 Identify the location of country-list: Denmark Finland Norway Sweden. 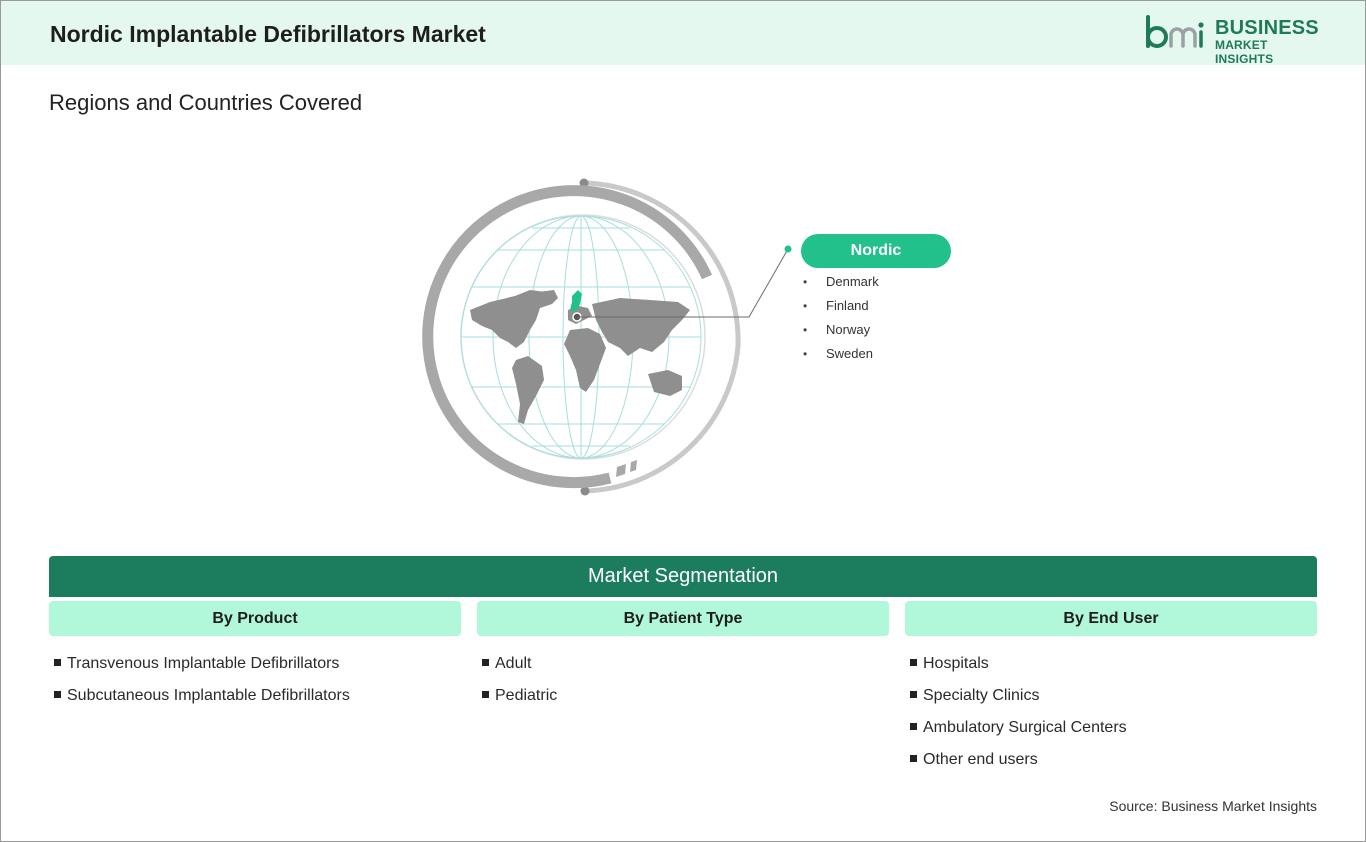
(841, 321).